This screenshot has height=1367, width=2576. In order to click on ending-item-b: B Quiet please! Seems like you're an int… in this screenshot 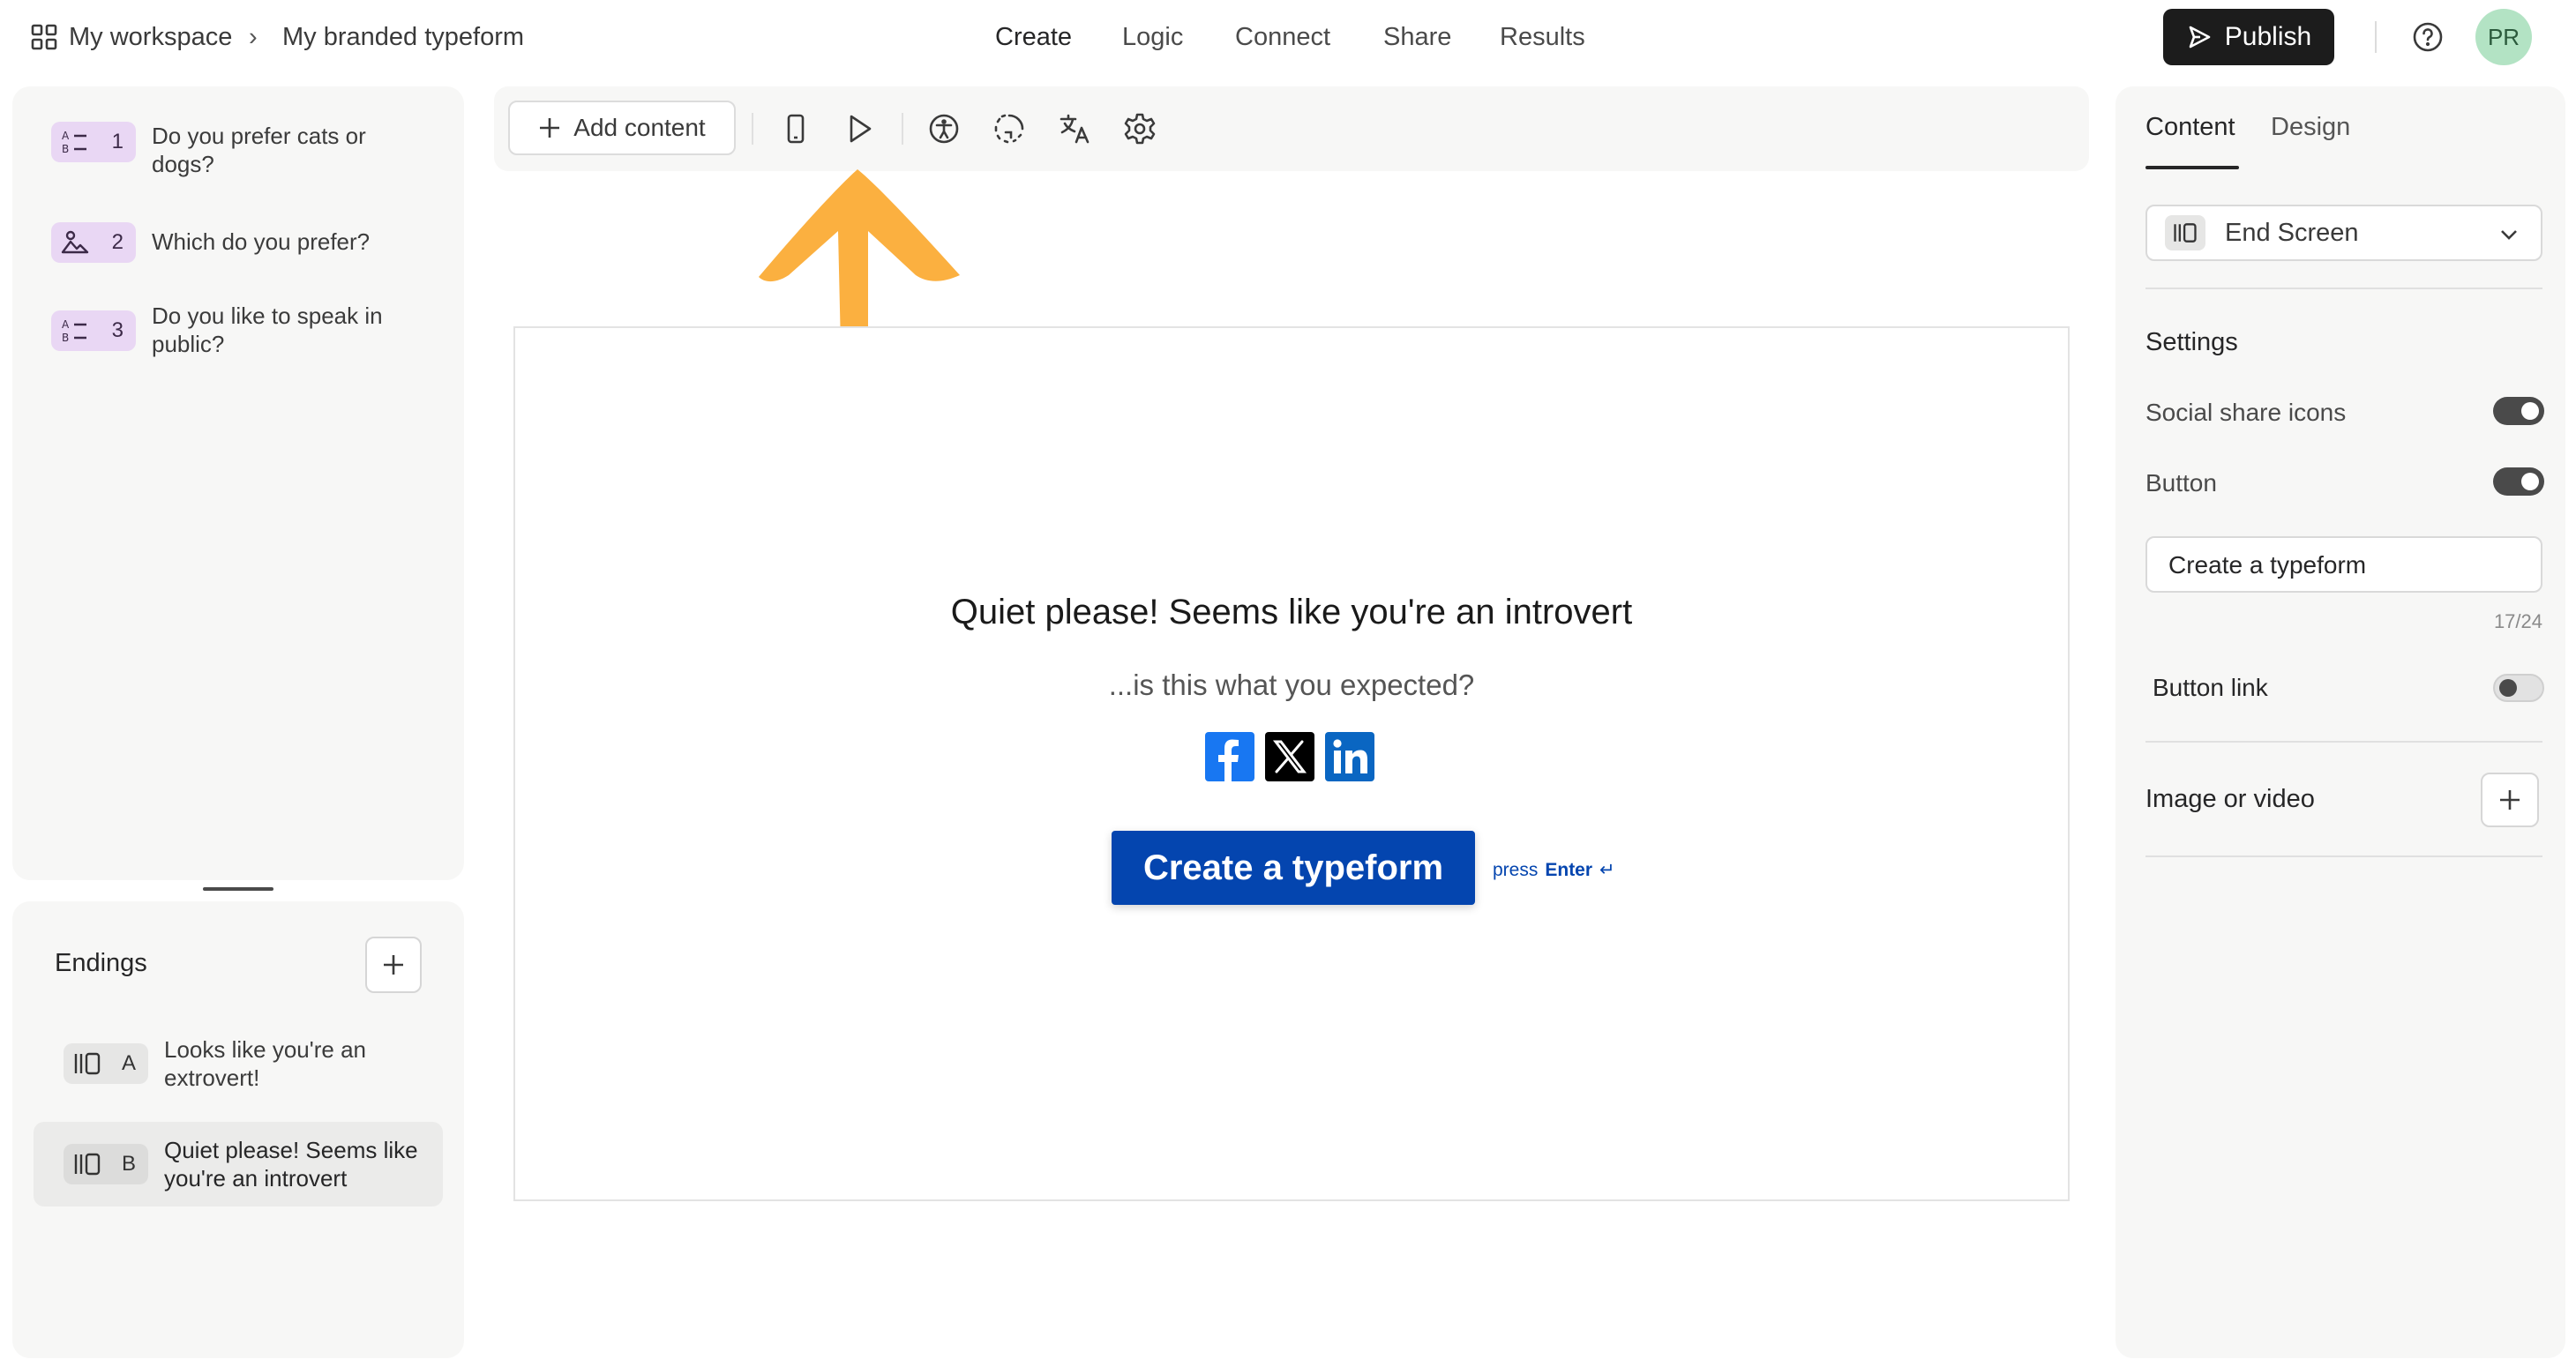, I will do `click(239, 1164)`.